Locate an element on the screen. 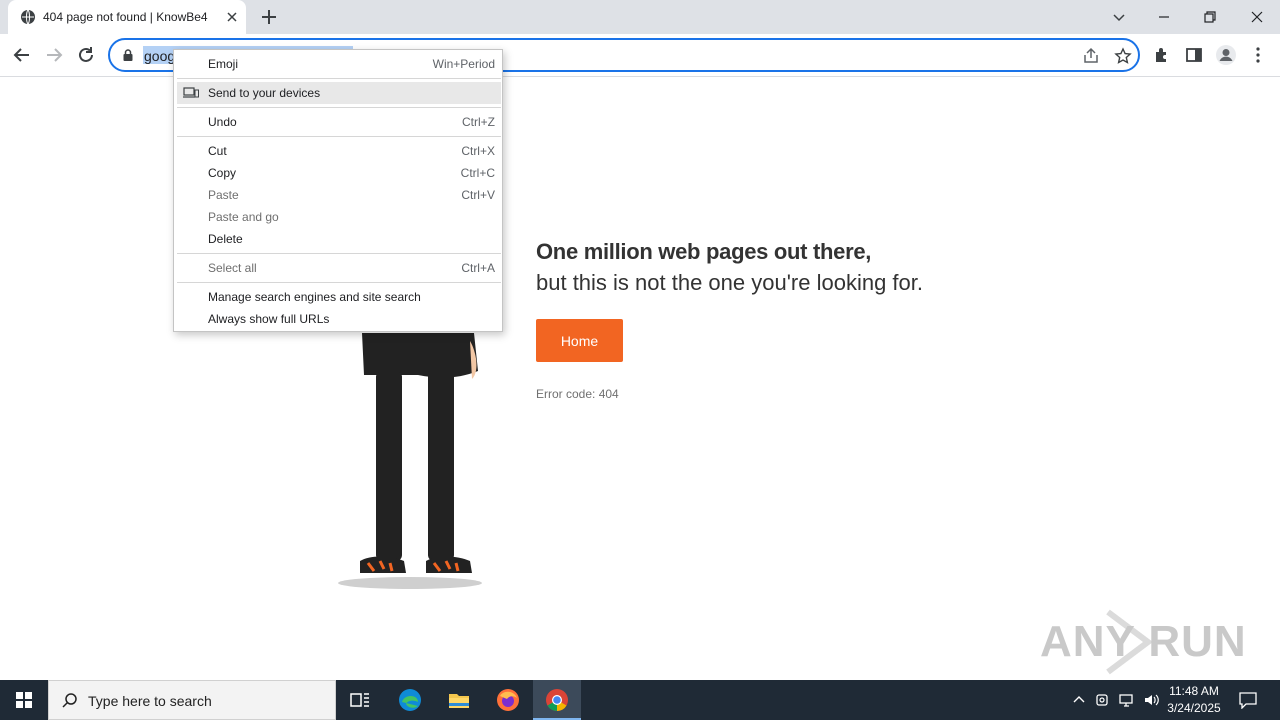  globe-icon is located at coordinates (28, 17).